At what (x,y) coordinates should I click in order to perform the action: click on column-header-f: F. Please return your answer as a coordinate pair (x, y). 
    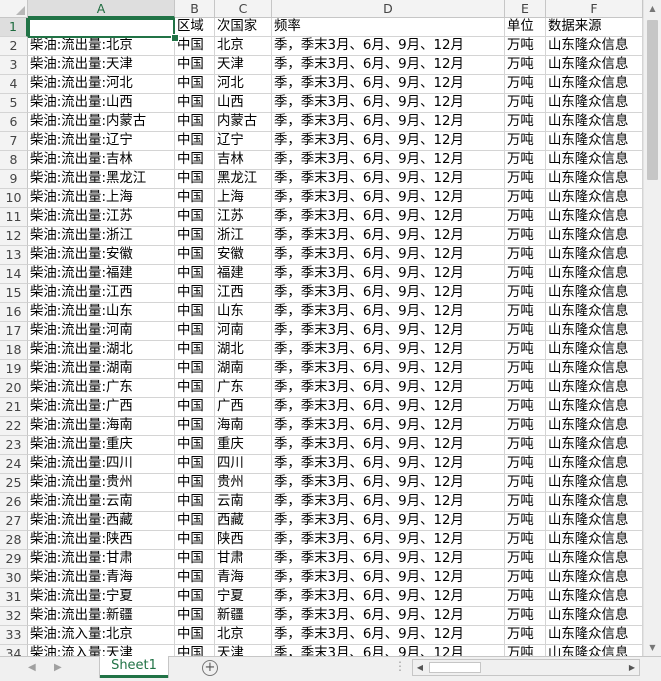
    Looking at the image, I should click on (594, 9).